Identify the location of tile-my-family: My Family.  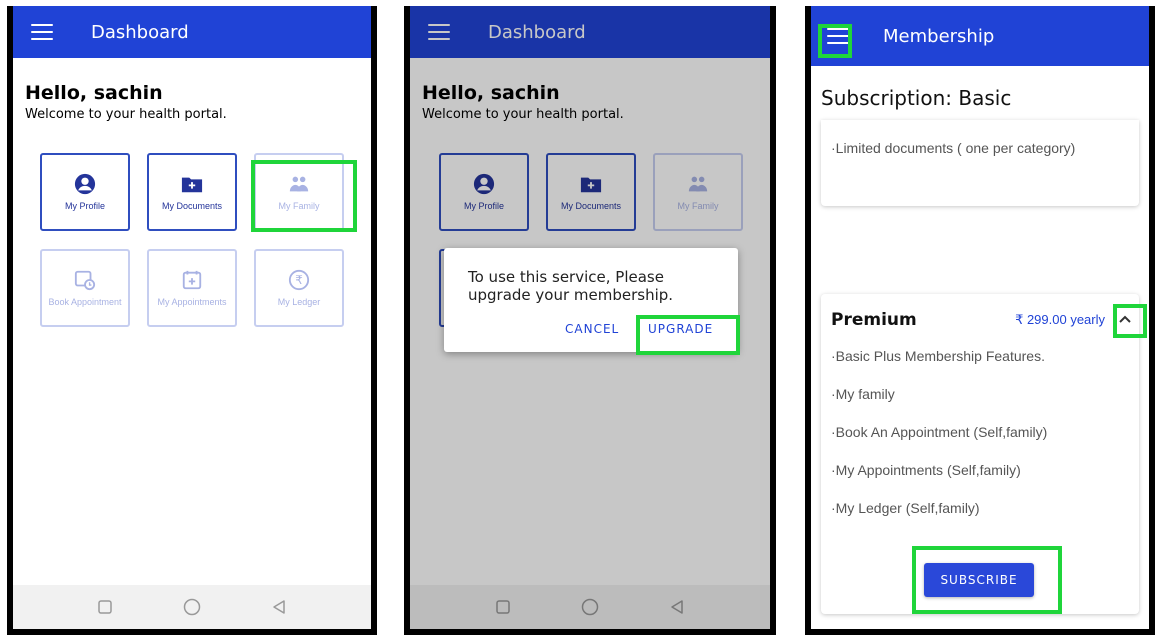
(299, 192).